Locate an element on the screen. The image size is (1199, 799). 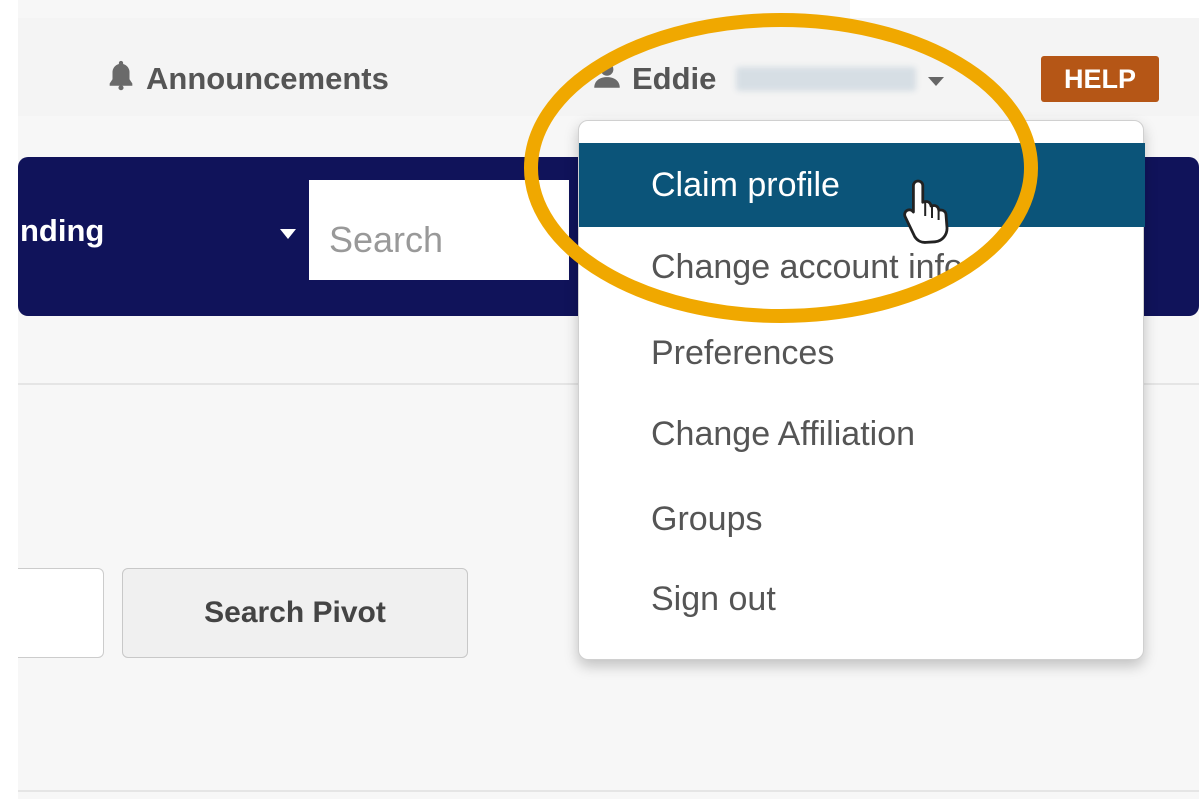
announcements-label: Announcements is located at coordinates (267, 78).